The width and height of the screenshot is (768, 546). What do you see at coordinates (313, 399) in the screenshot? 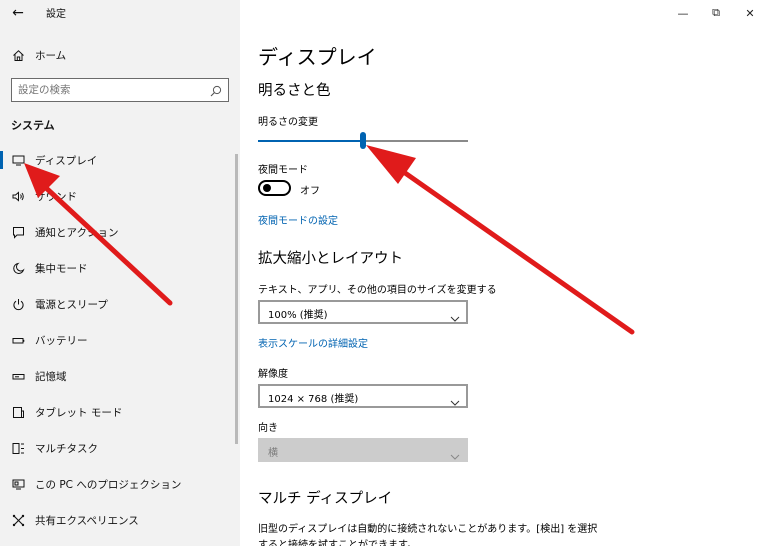
I see `resolution-dropdown-value: 1024 × 768 (推奨)` at bounding box center [313, 399].